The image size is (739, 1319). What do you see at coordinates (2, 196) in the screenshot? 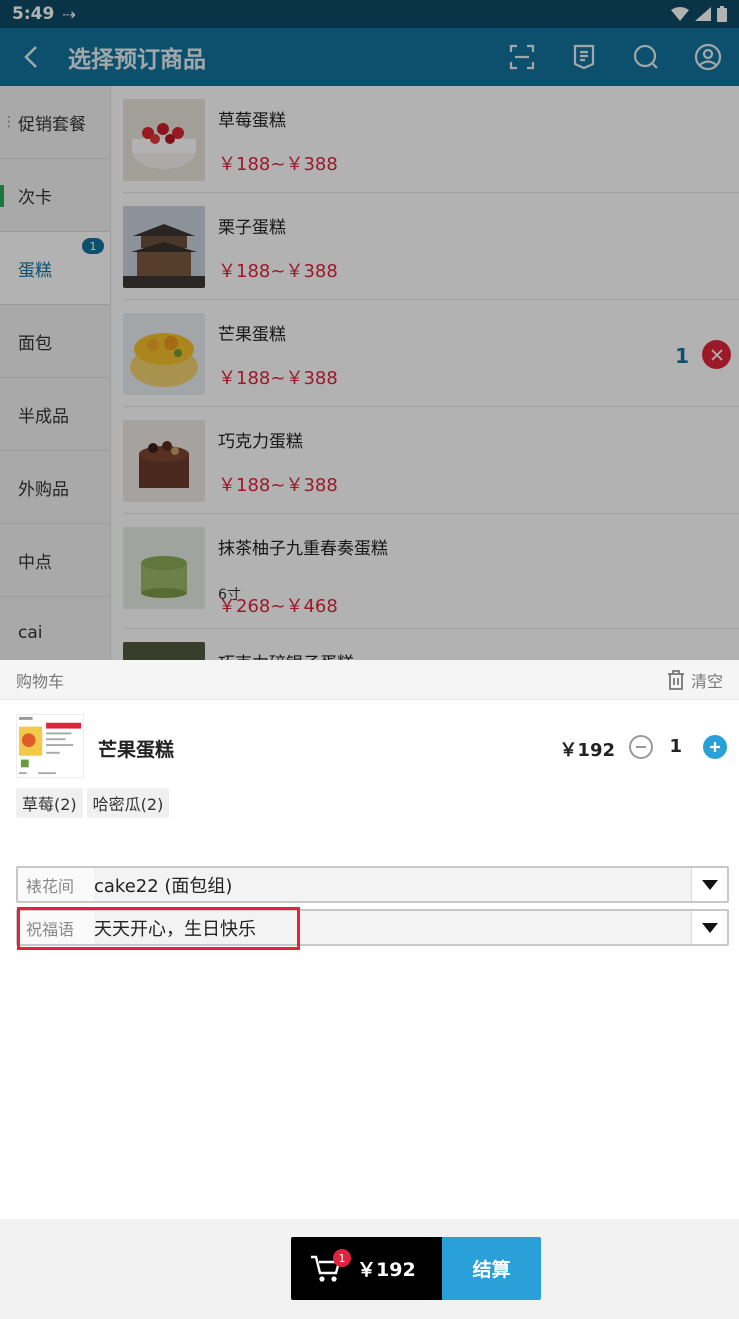
I see `green-marker` at bounding box center [2, 196].